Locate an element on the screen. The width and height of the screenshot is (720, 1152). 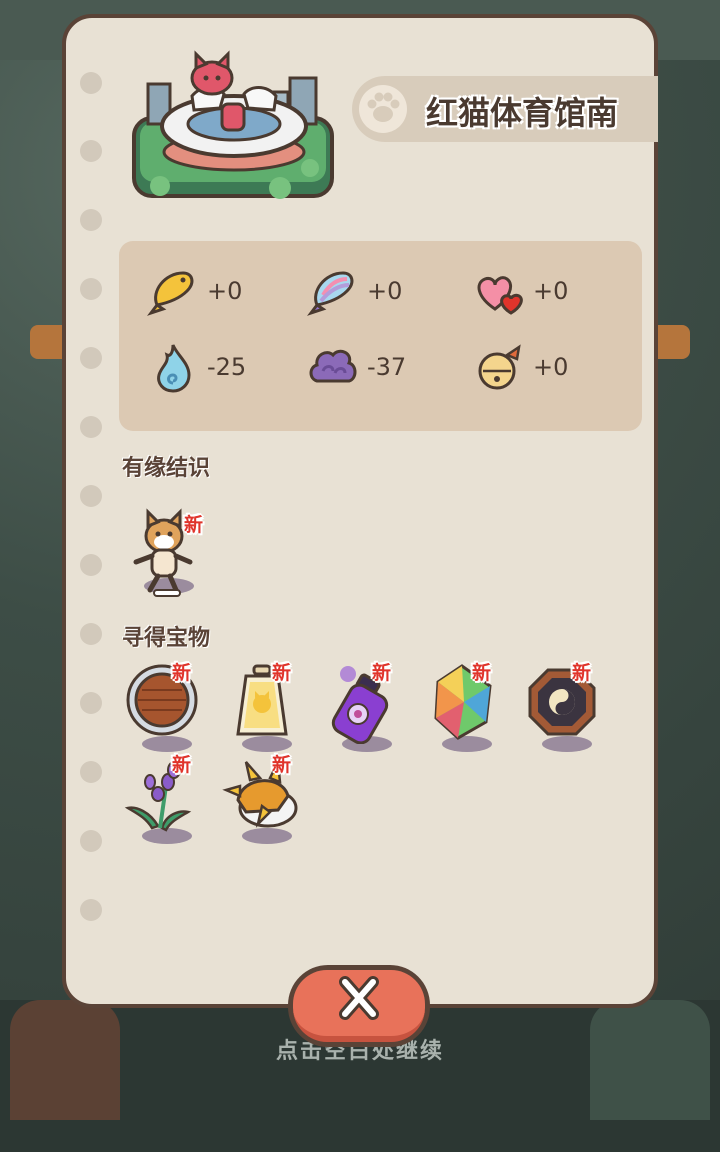
rainbow-fish-icon is located at coordinates (330, 293).